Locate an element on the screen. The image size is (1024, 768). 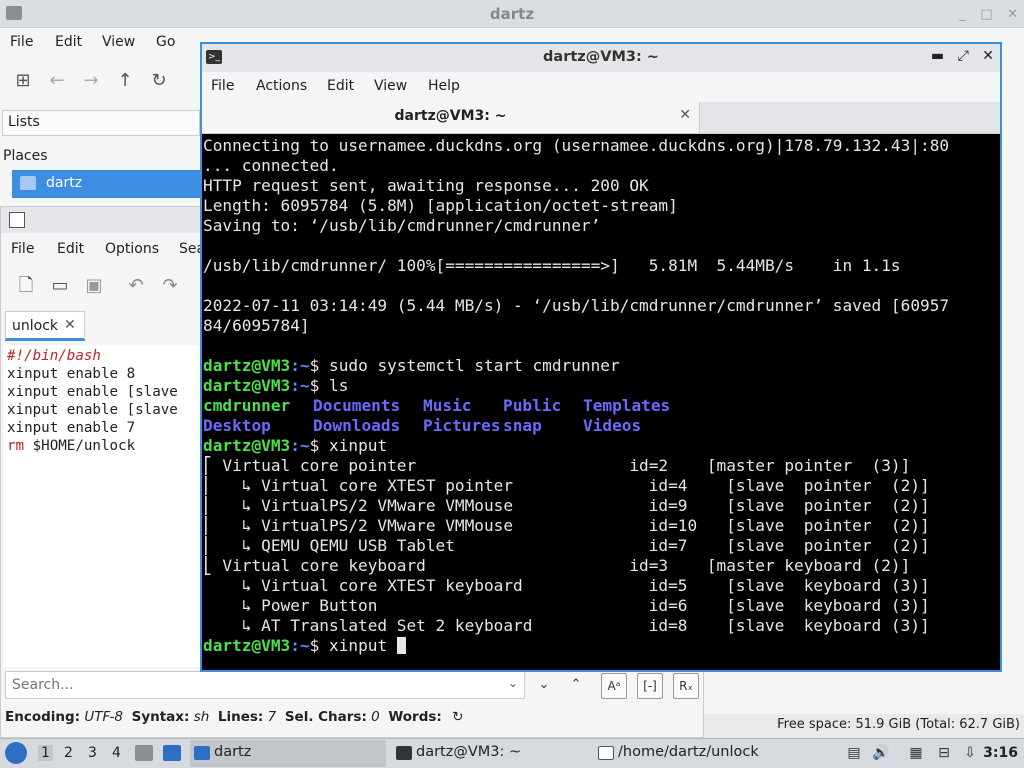
find-previous-icon: ⌃ is located at coordinates (576, 686).